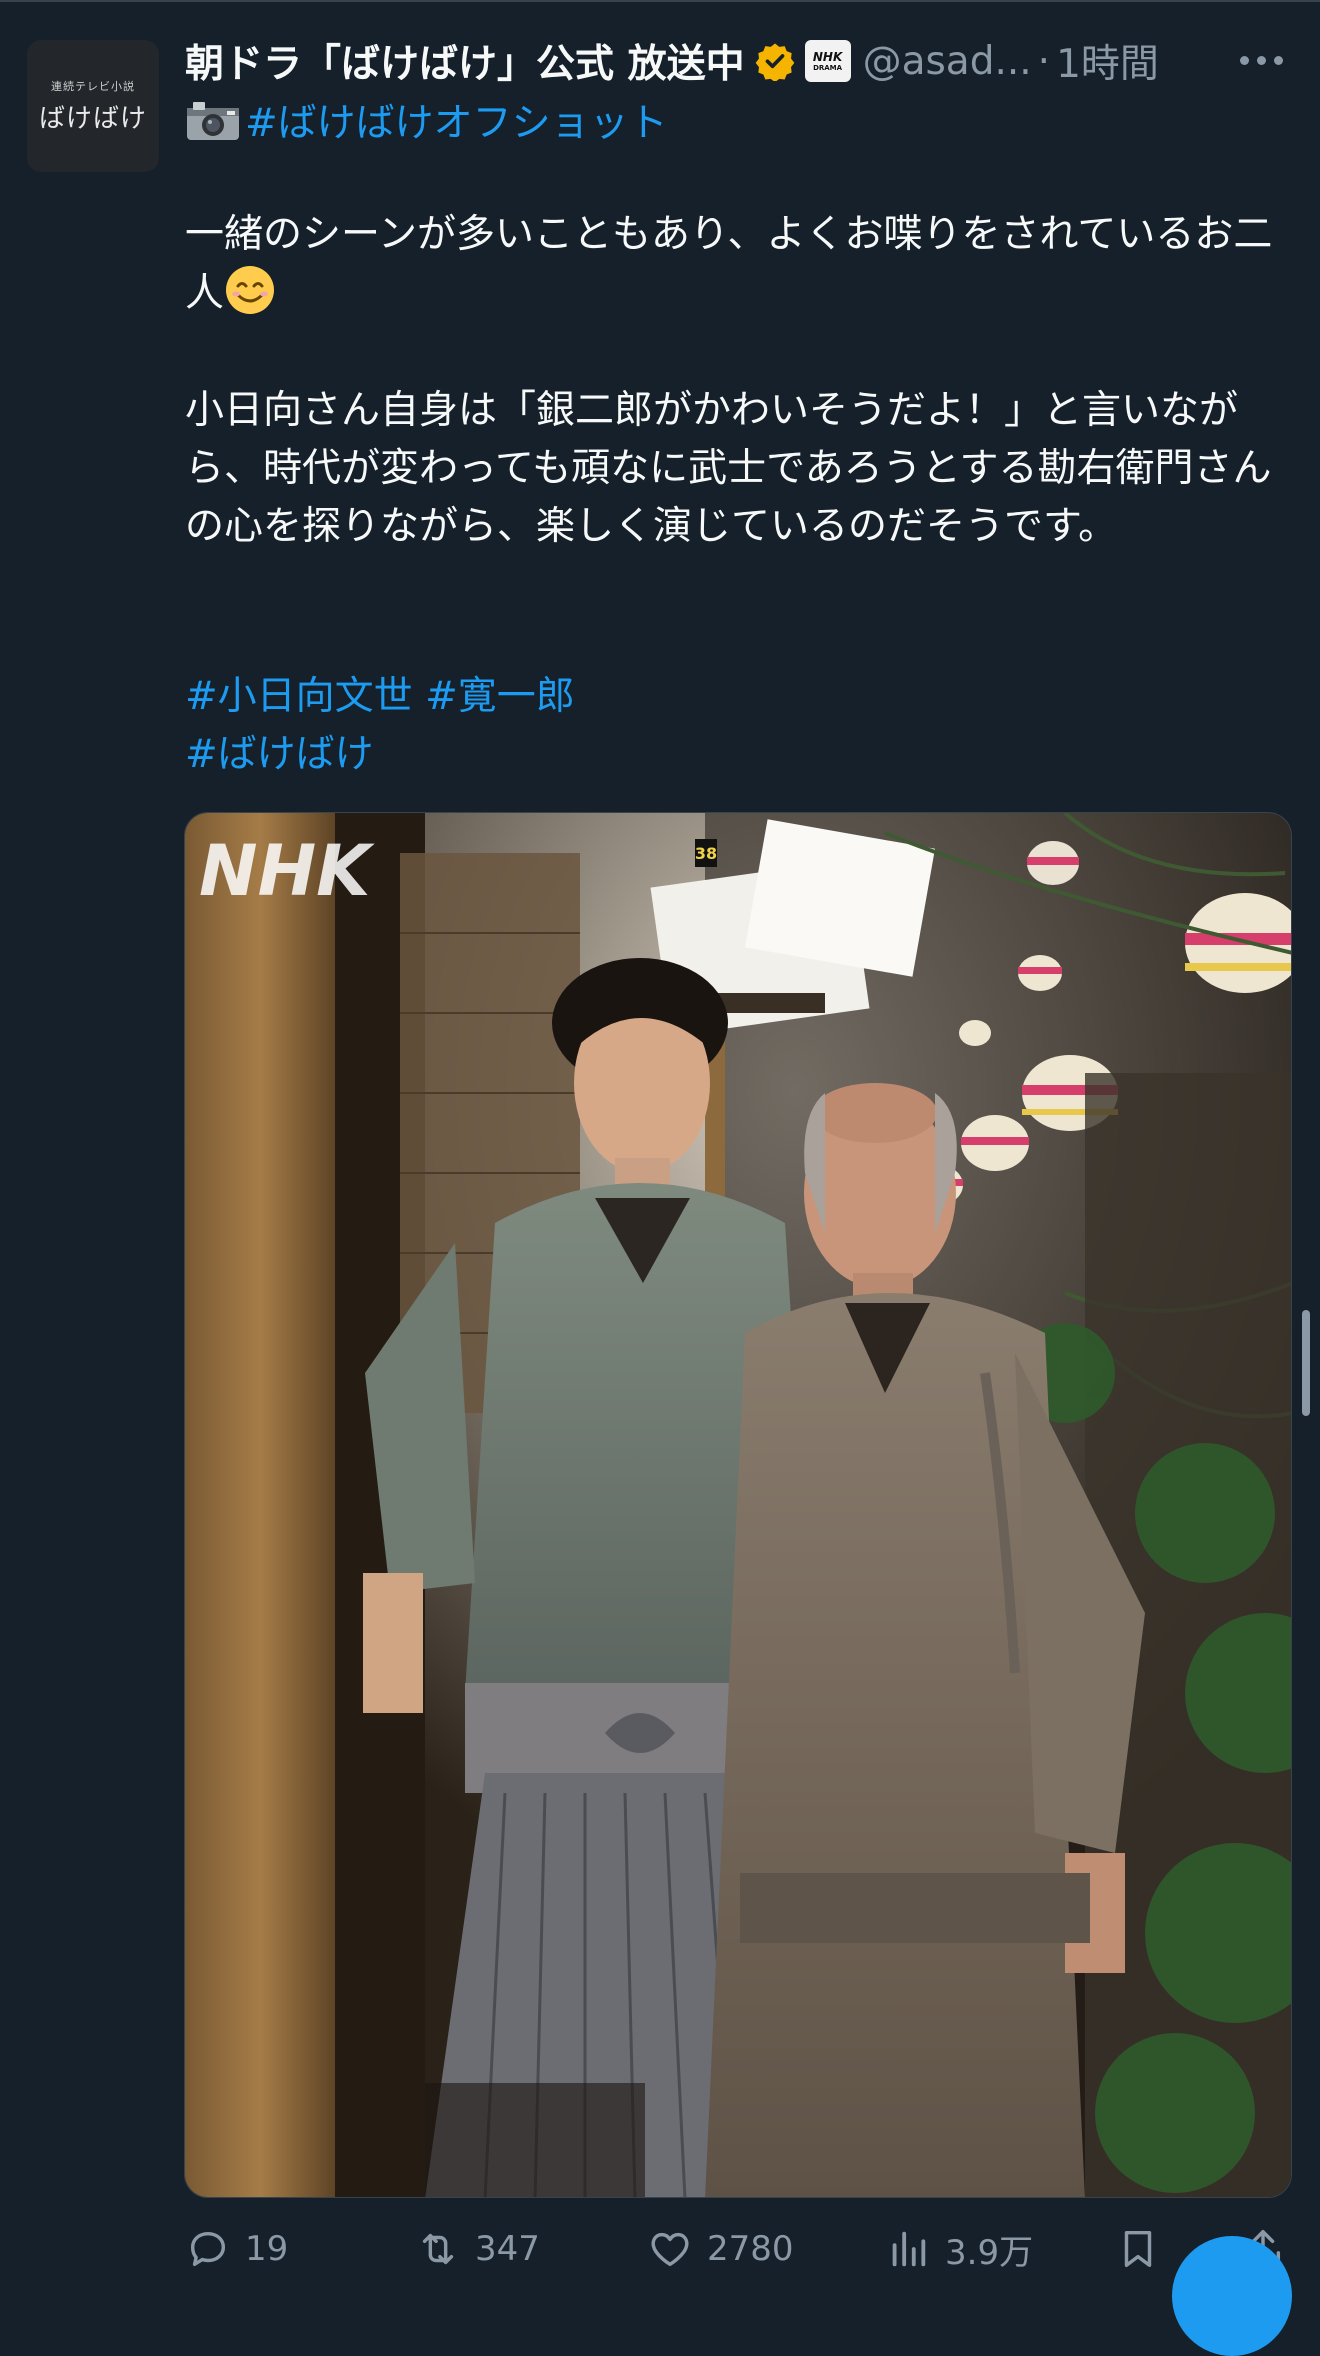  What do you see at coordinates (729, 264) in the screenshot?
I see `paragraph-1-text: 一緒のシーンが多いこともあり、よくお喋りをされているお二人` at bounding box center [729, 264].